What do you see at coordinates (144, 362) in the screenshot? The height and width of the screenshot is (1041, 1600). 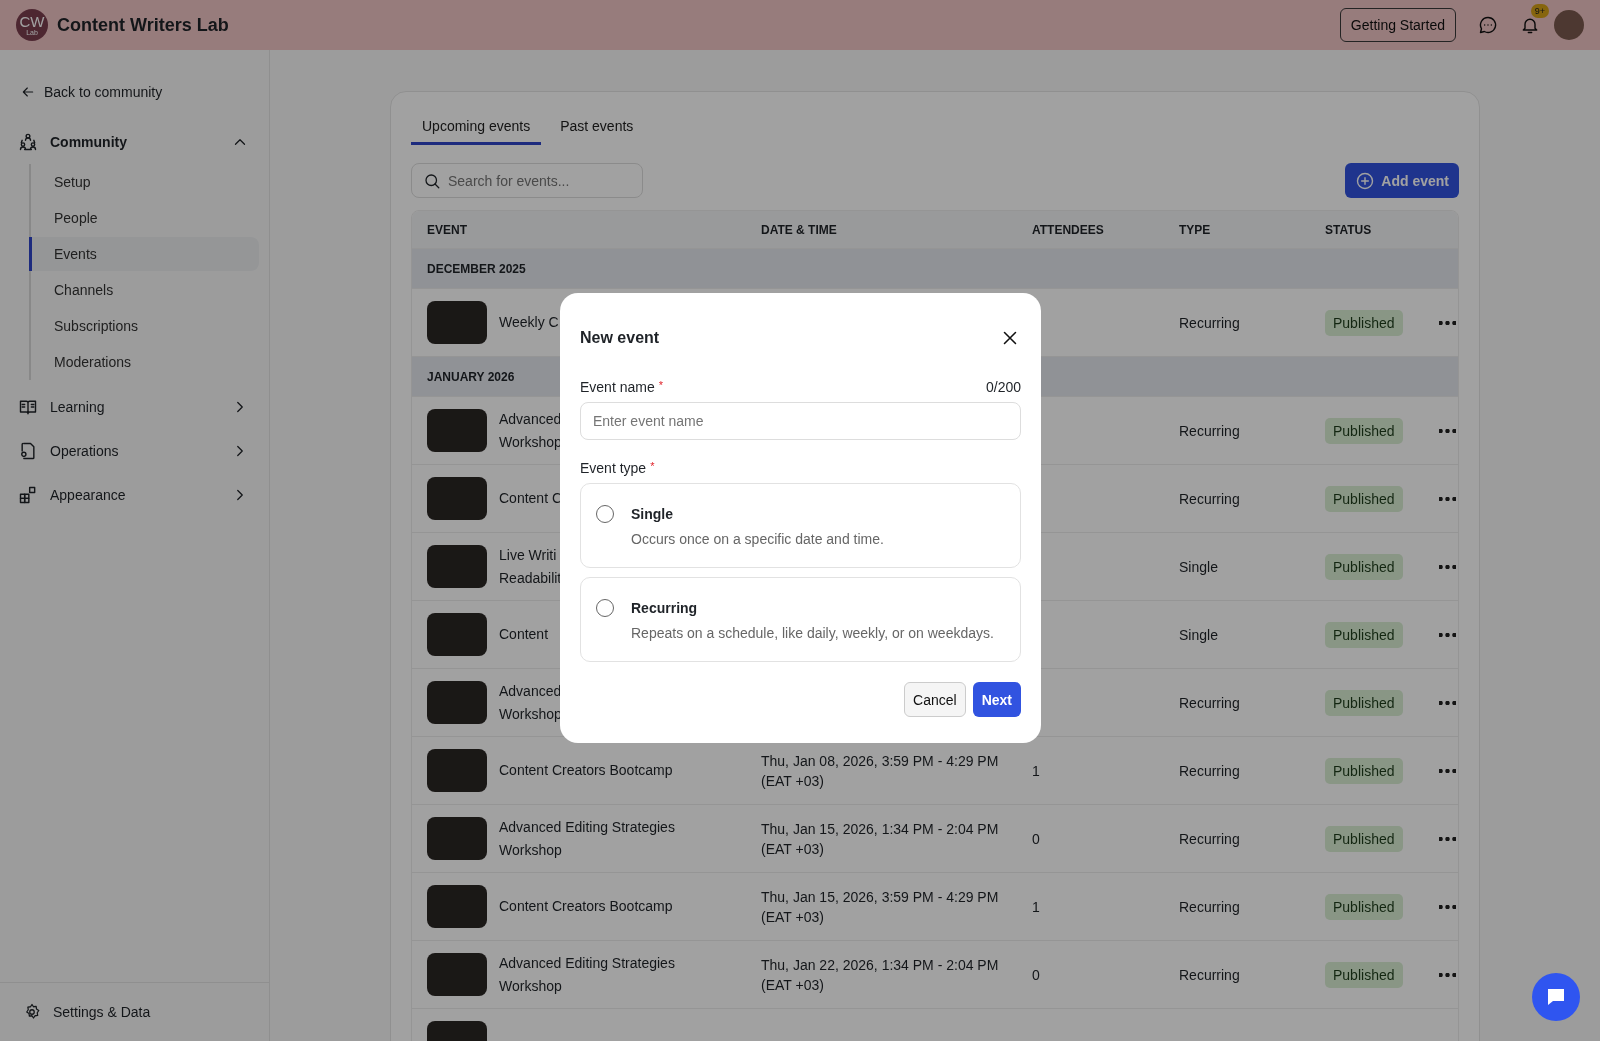 I see `sidebar-item: Moderations` at bounding box center [144, 362].